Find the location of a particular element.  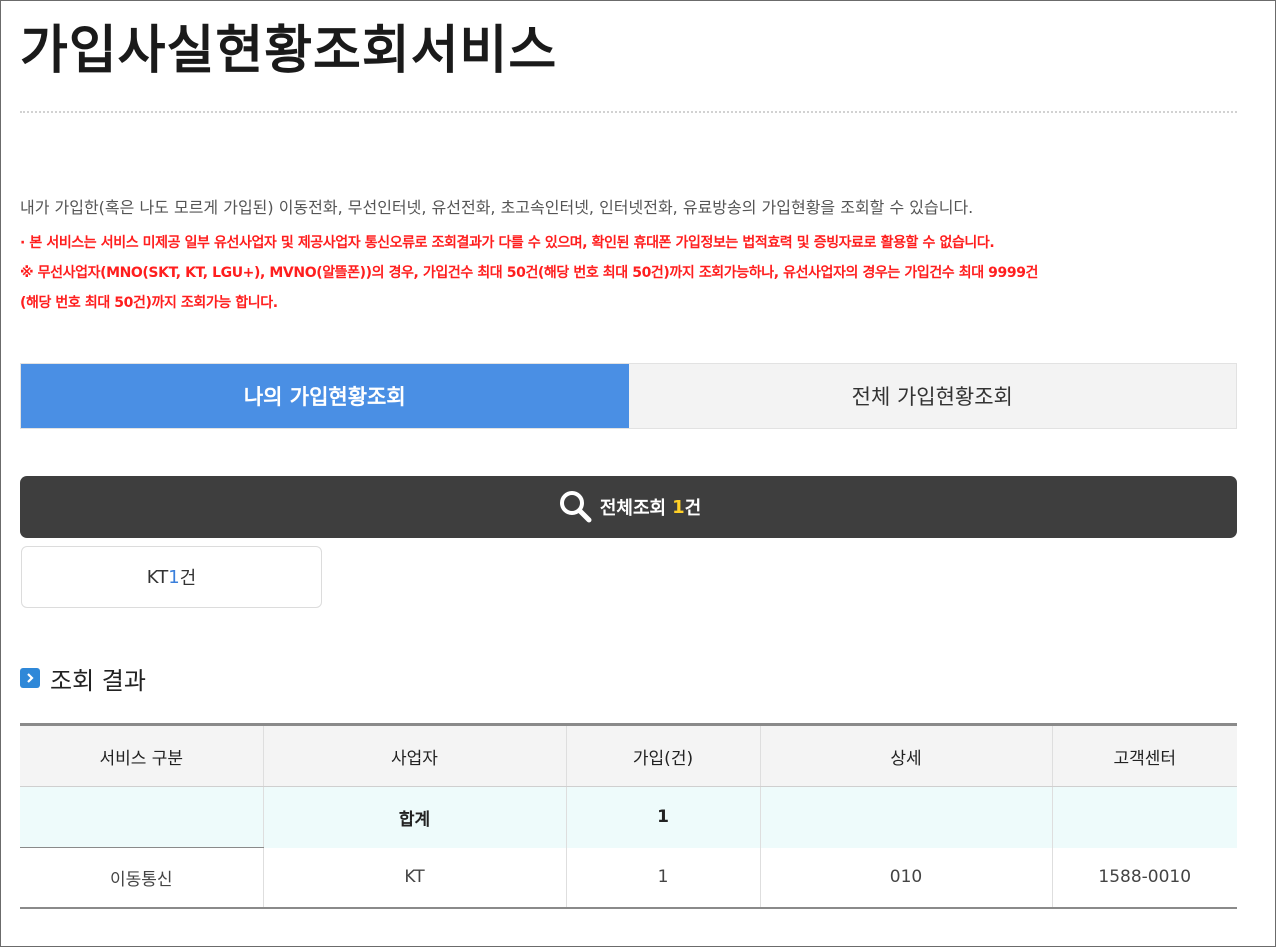

carrier-unit: 건 is located at coordinates (188, 578).